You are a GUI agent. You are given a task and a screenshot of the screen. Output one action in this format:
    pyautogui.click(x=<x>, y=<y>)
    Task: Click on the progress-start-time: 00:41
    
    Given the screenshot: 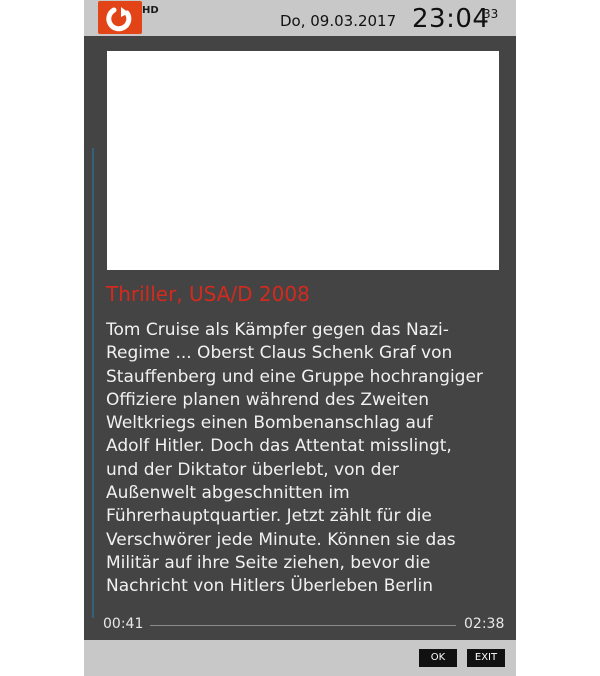 What is the action you would take?
    pyautogui.click(x=123, y=624)
    